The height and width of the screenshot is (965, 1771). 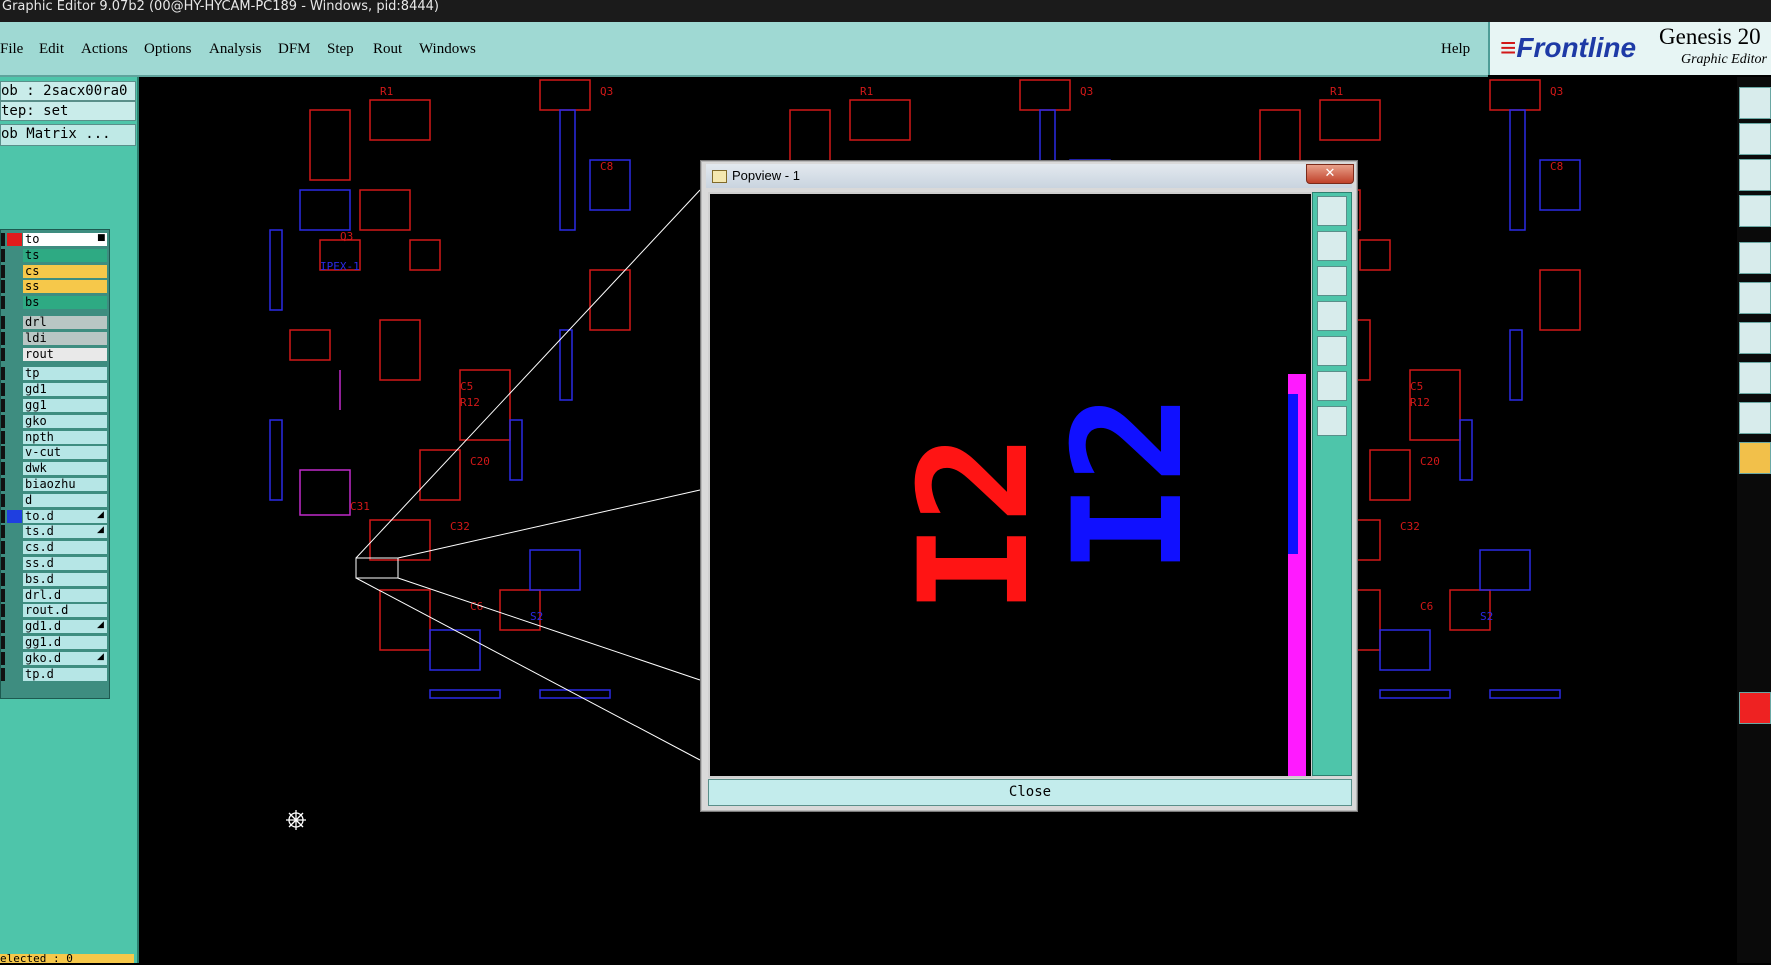 What do you see at coordinates (296, 820) in the screenshot?
I see `crosshair-cursor-icon` at bounding box center [296, 820].